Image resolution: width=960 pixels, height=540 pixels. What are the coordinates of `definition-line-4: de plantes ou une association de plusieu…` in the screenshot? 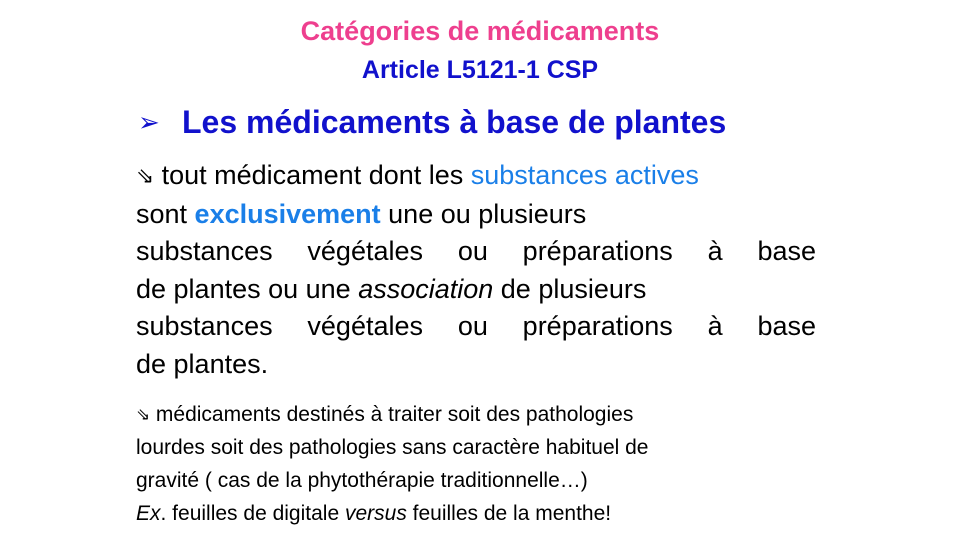 It's located at (391, 288).